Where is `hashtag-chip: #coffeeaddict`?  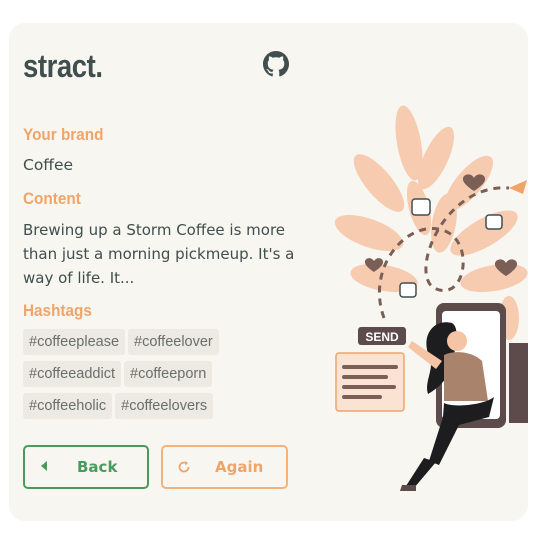 hashtag-chip: #coffeeaddict is located at coordinates (72, 374).